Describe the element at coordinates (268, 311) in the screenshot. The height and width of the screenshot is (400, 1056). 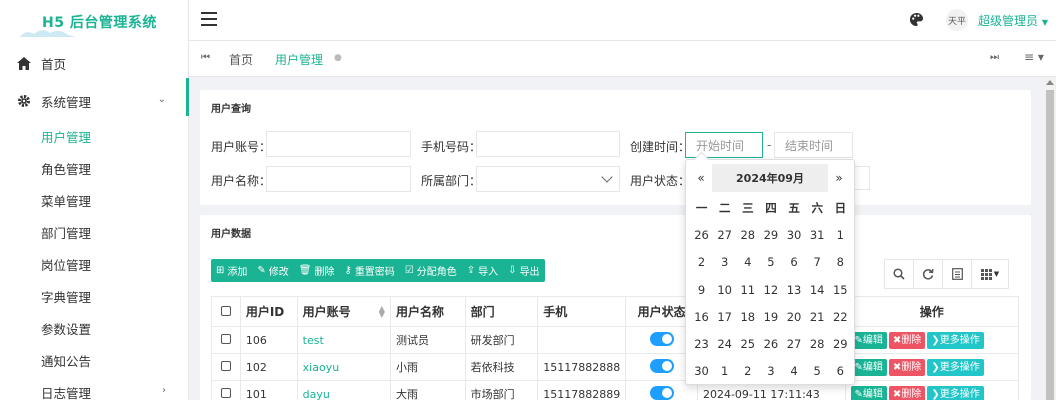
I see `col-user-id: 用户ID` at that location.